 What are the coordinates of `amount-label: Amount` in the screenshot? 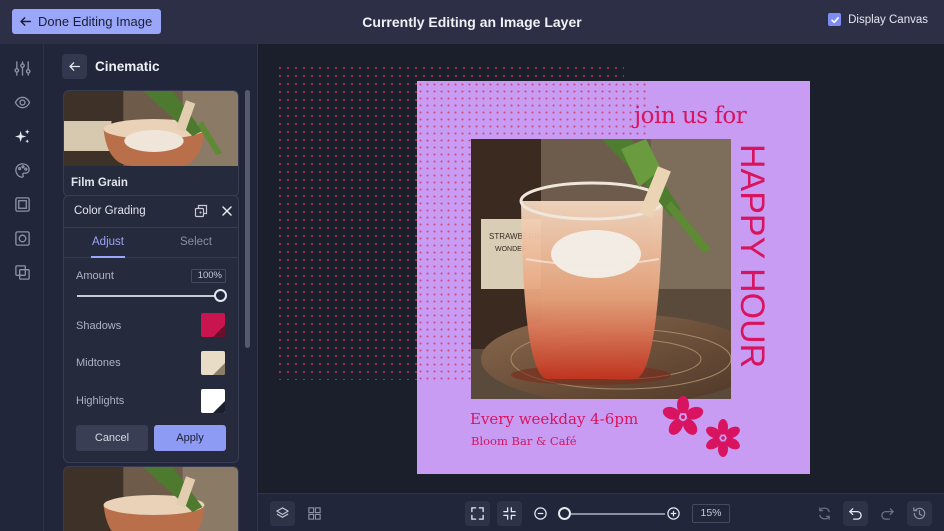 It's located at (95, 276).